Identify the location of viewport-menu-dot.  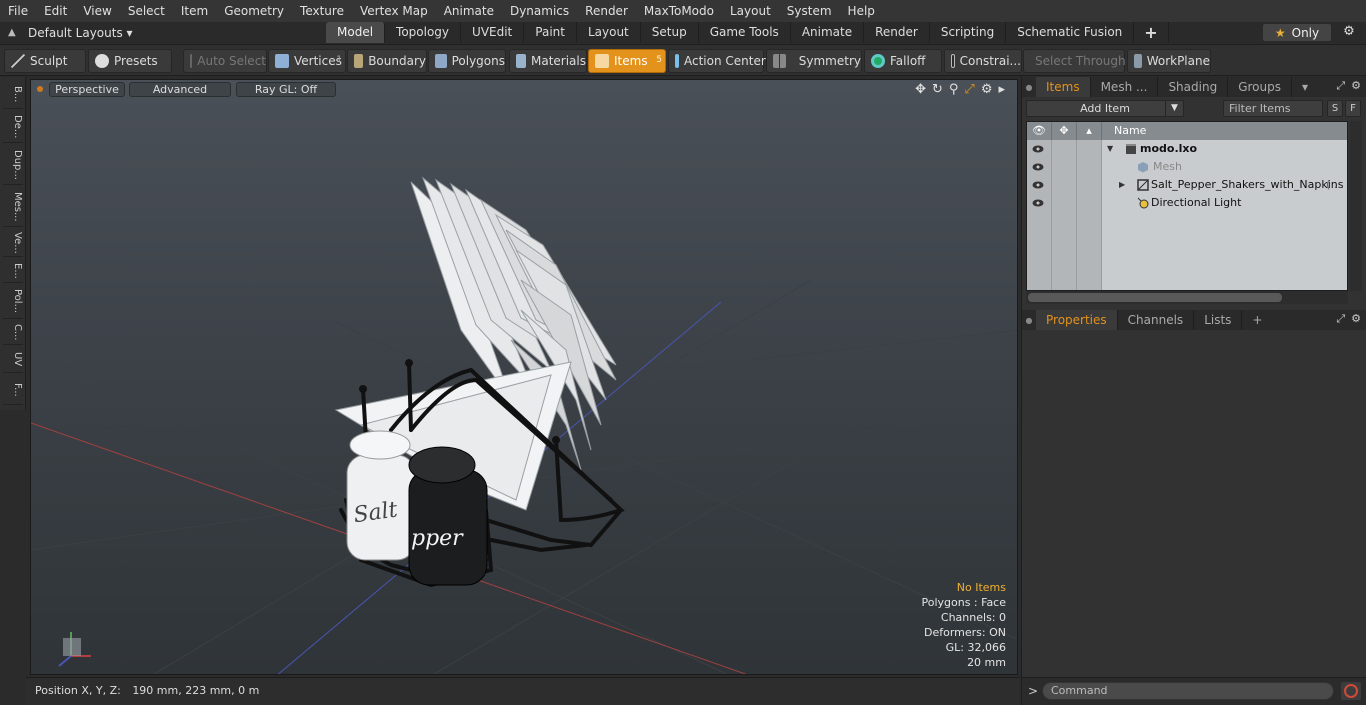
(40, 89).